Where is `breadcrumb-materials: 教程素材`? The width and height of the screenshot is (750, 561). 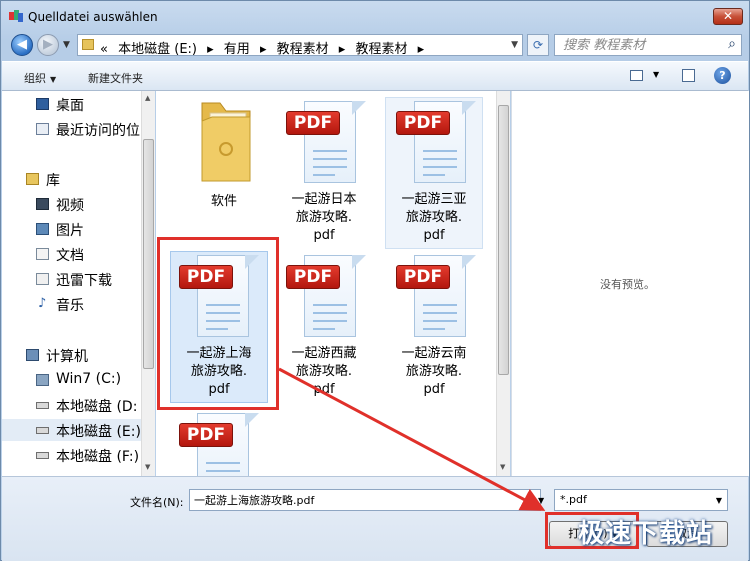 breadcrumb-materials: 教程素材 is located at coordinates (303, 49).